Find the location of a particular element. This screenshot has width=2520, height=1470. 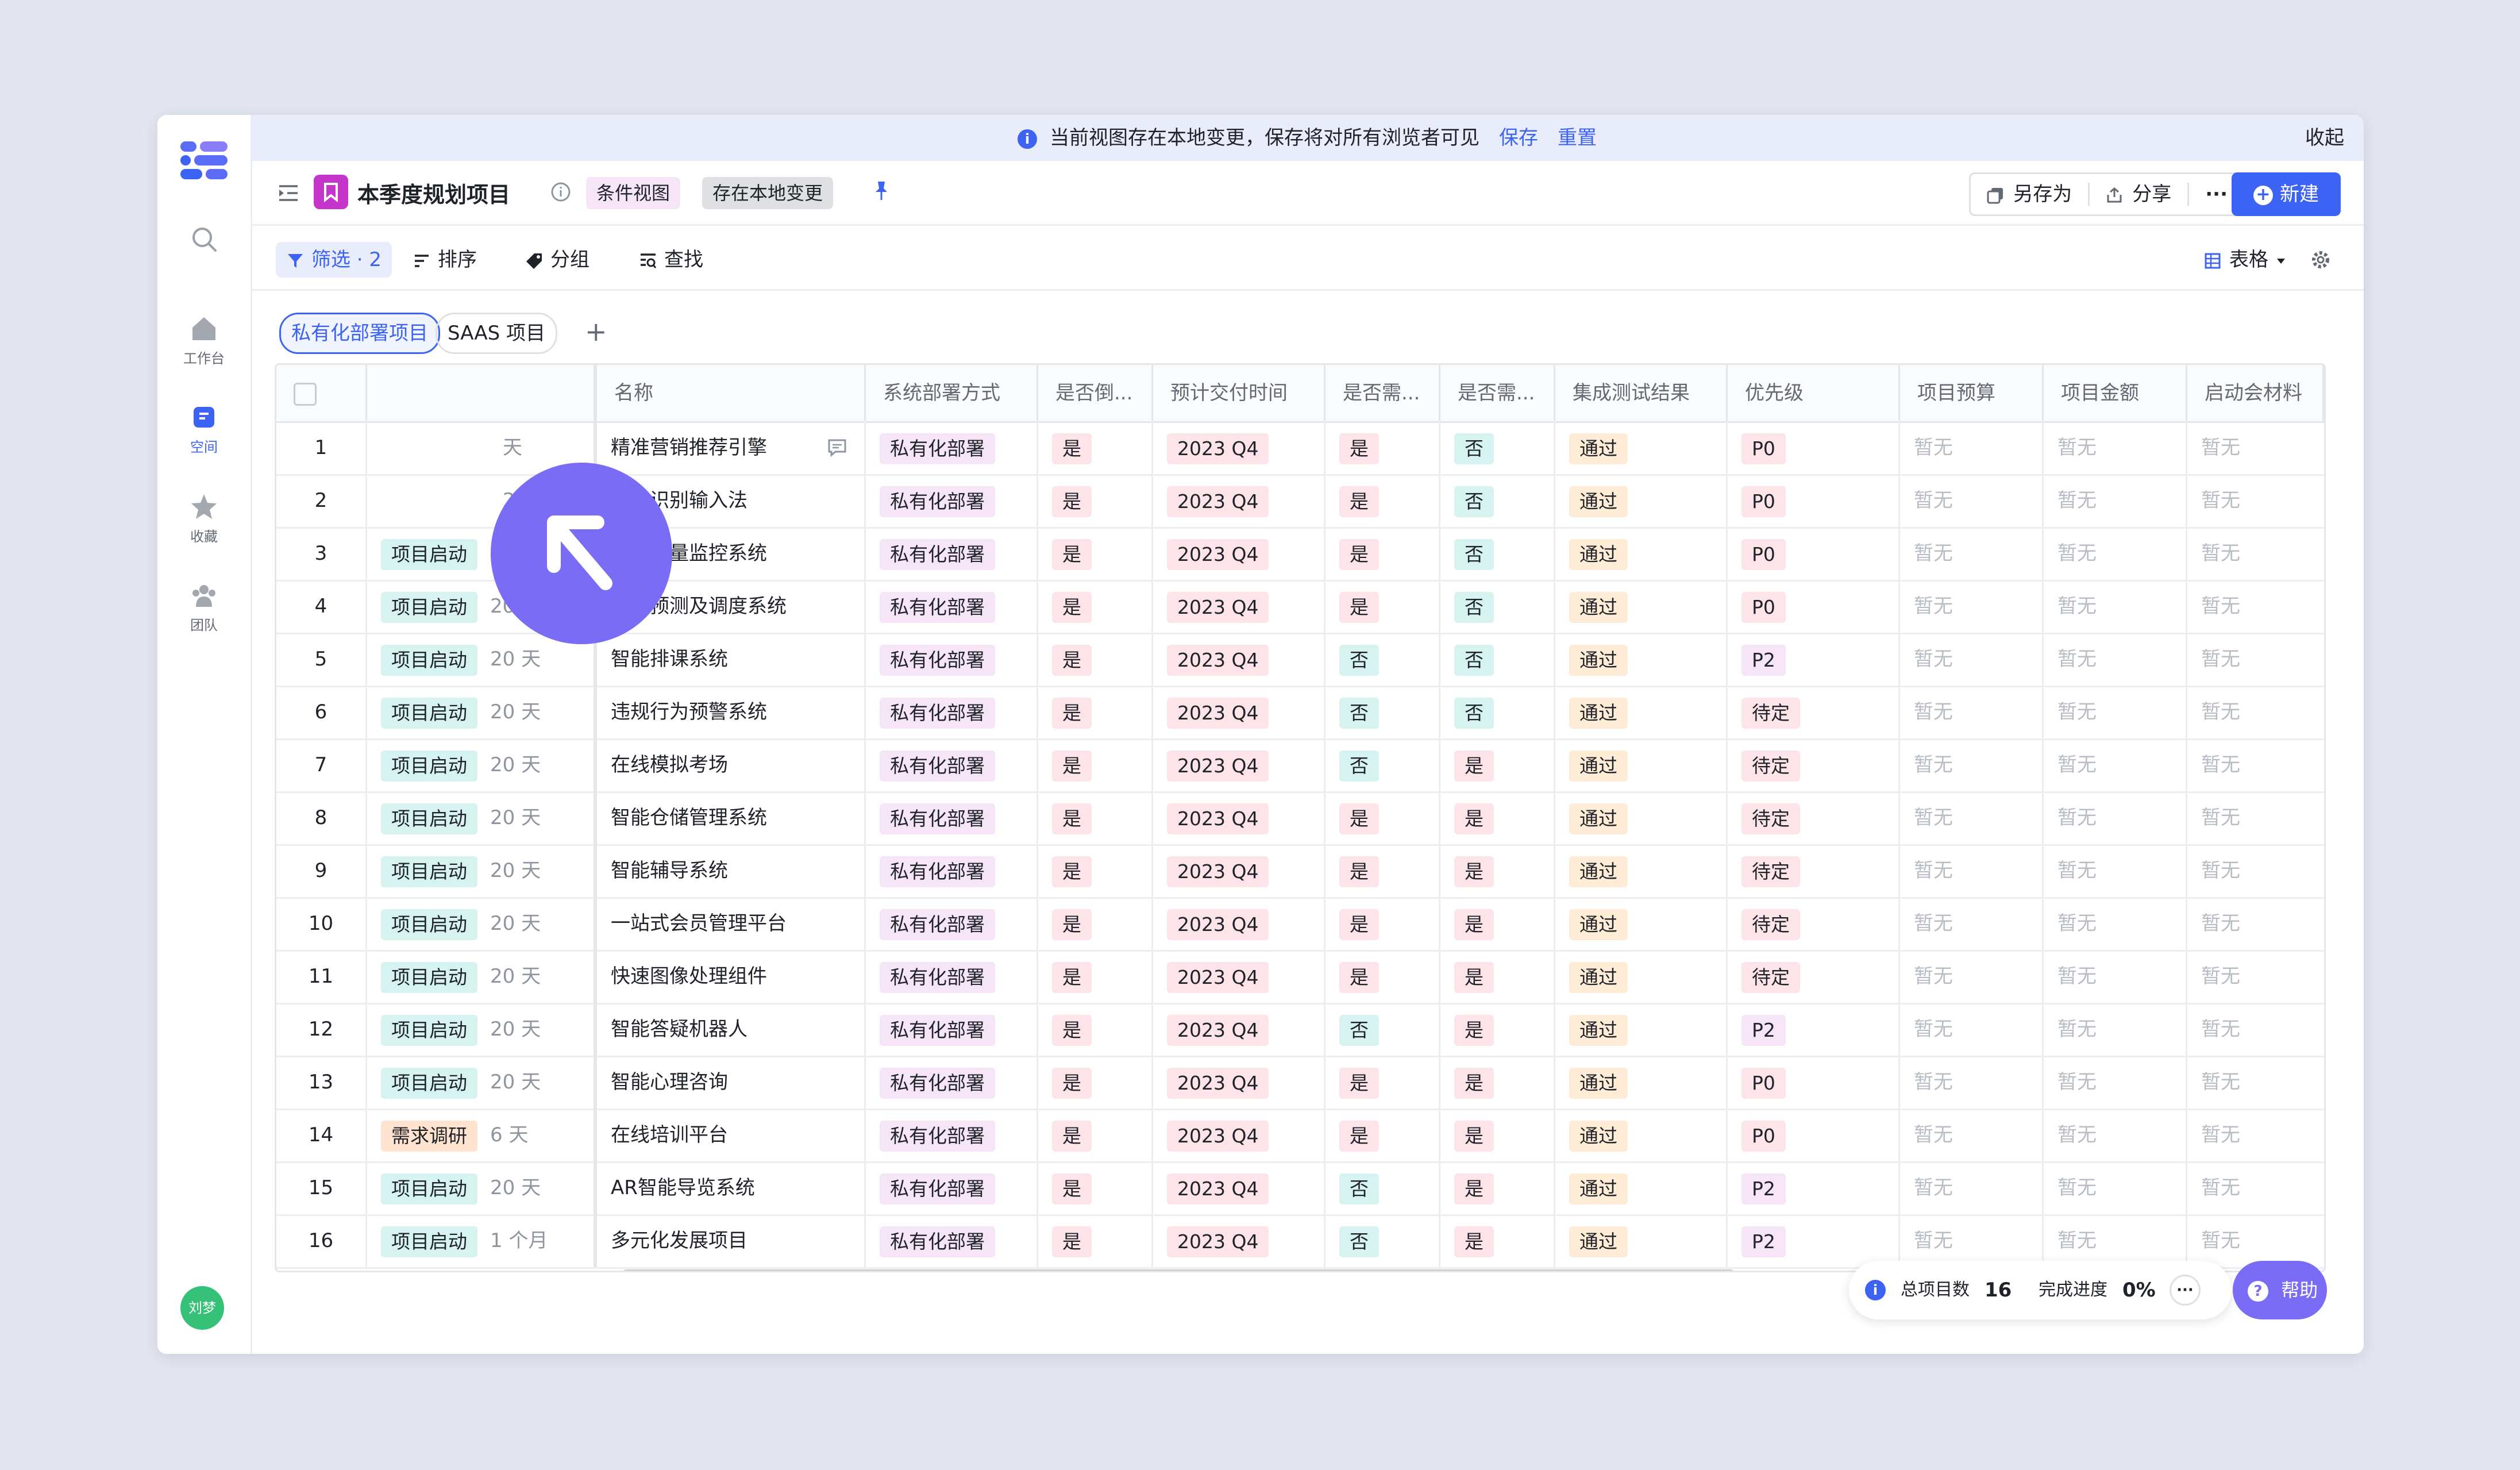

add-tab-button: + is located at coordinates (596, 331).